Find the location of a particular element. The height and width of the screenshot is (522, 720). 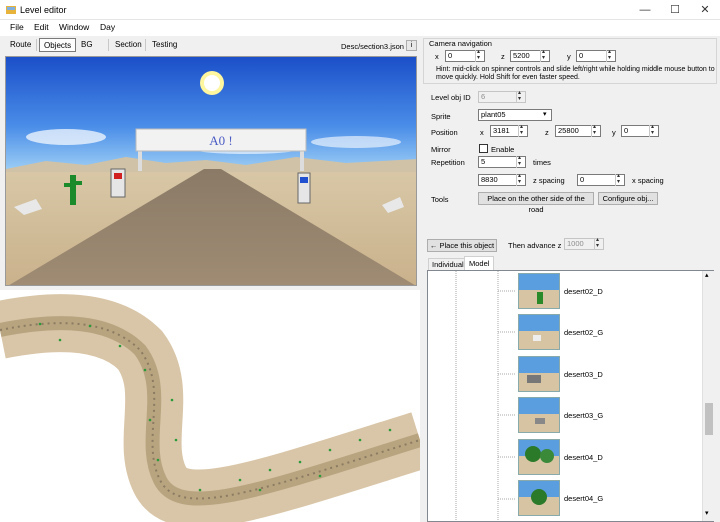

sun-icon is located at coordinates (212, 83).